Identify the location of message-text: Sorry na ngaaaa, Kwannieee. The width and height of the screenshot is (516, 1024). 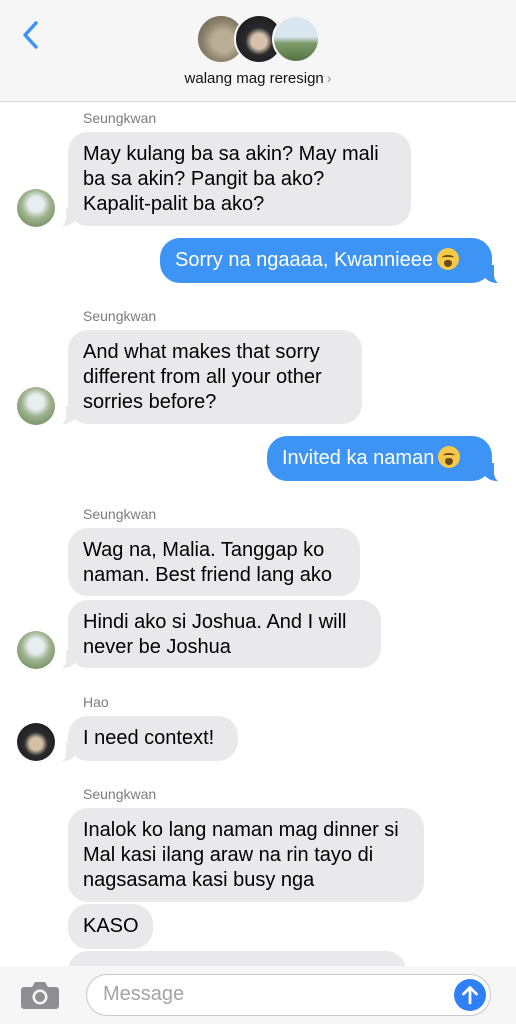
(304, 260).